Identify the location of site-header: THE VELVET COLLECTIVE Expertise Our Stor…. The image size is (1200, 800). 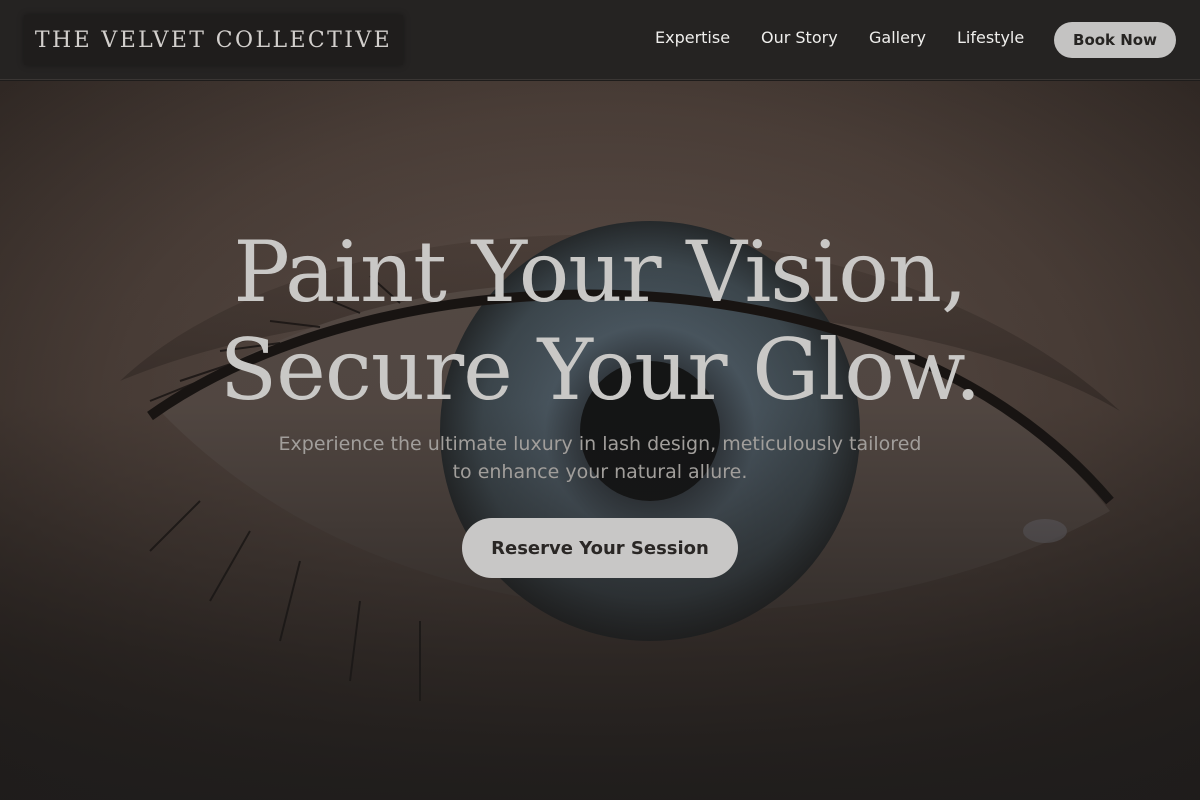
(600, 40).